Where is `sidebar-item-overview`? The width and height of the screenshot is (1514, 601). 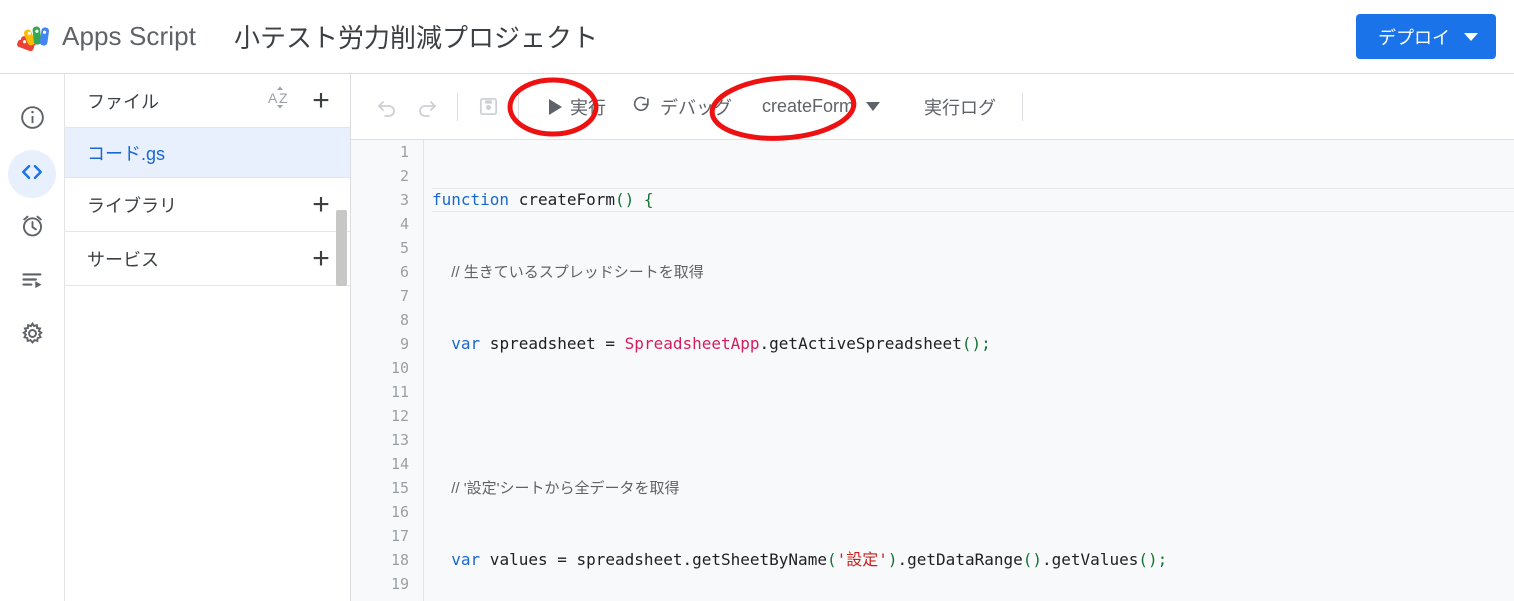
sidebar-item-overview is located at coordinates (32, 120).